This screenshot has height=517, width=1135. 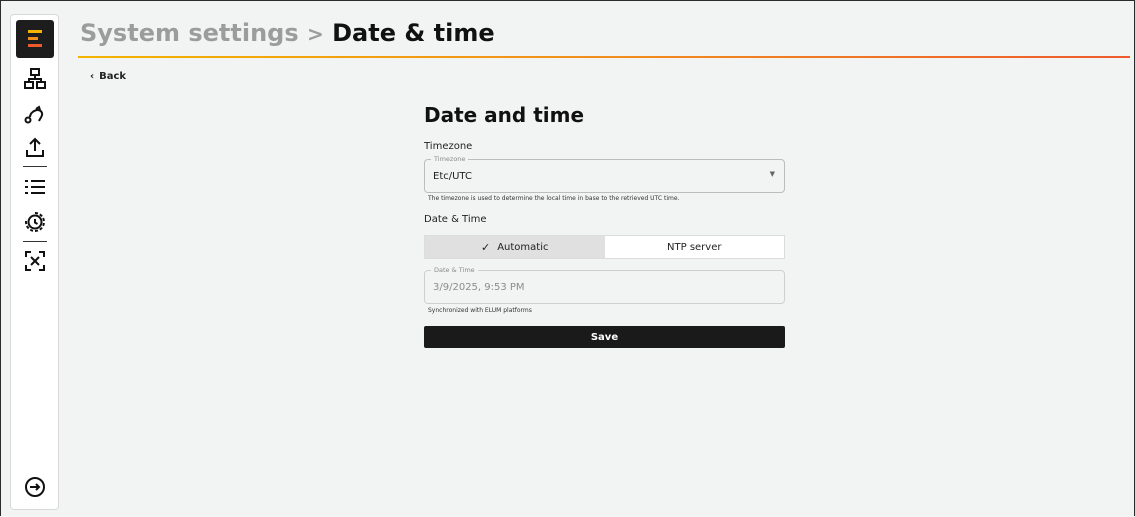 I want to click on datetime-field: Date & Time 3/9/2025, 9:53 PM, so click(x=604, y=285).